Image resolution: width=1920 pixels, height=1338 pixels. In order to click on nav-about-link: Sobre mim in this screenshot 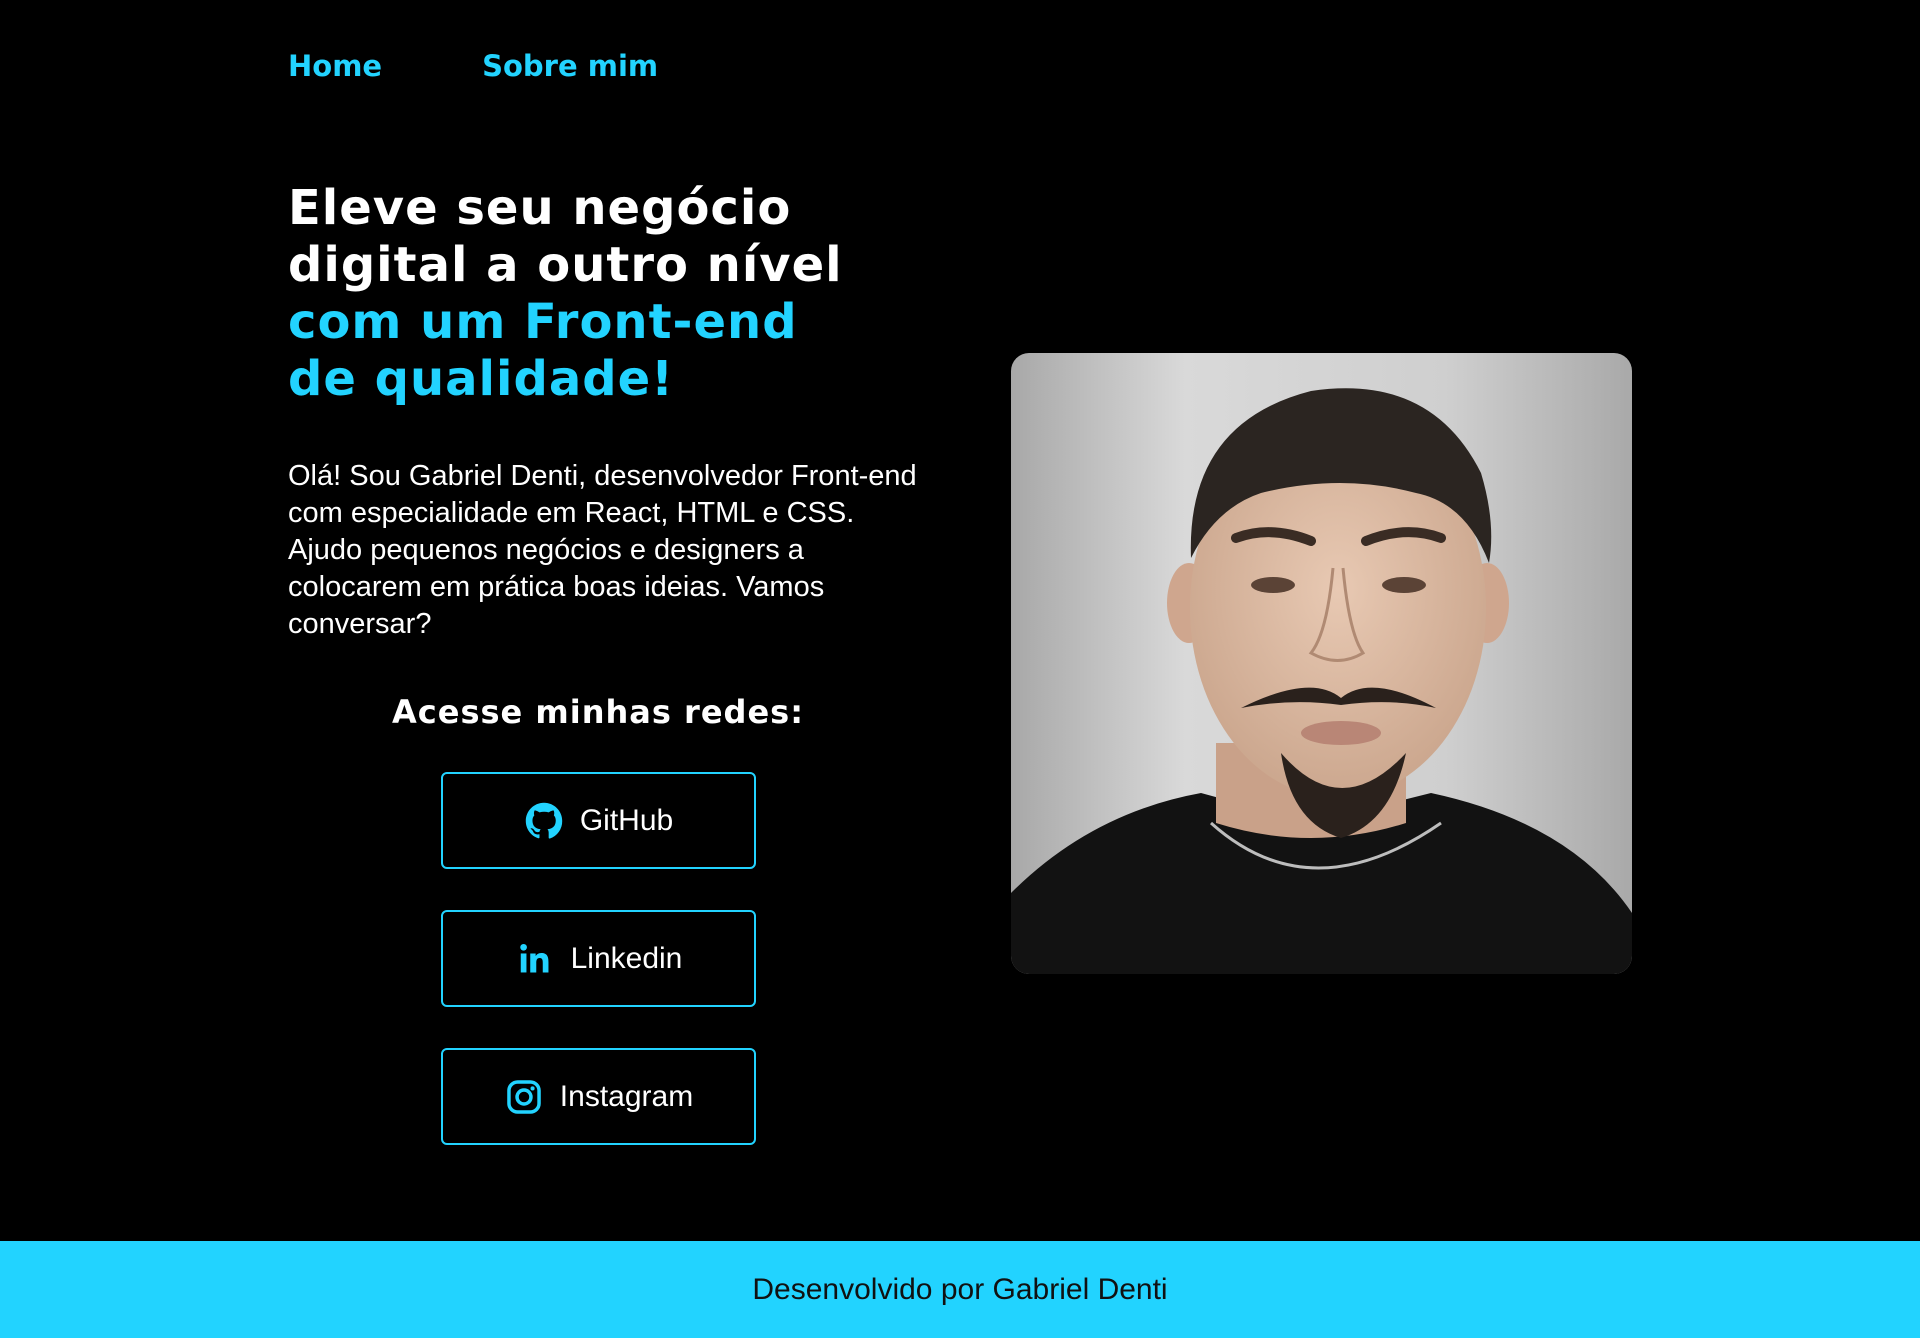, I will do `click(570, 66)`.